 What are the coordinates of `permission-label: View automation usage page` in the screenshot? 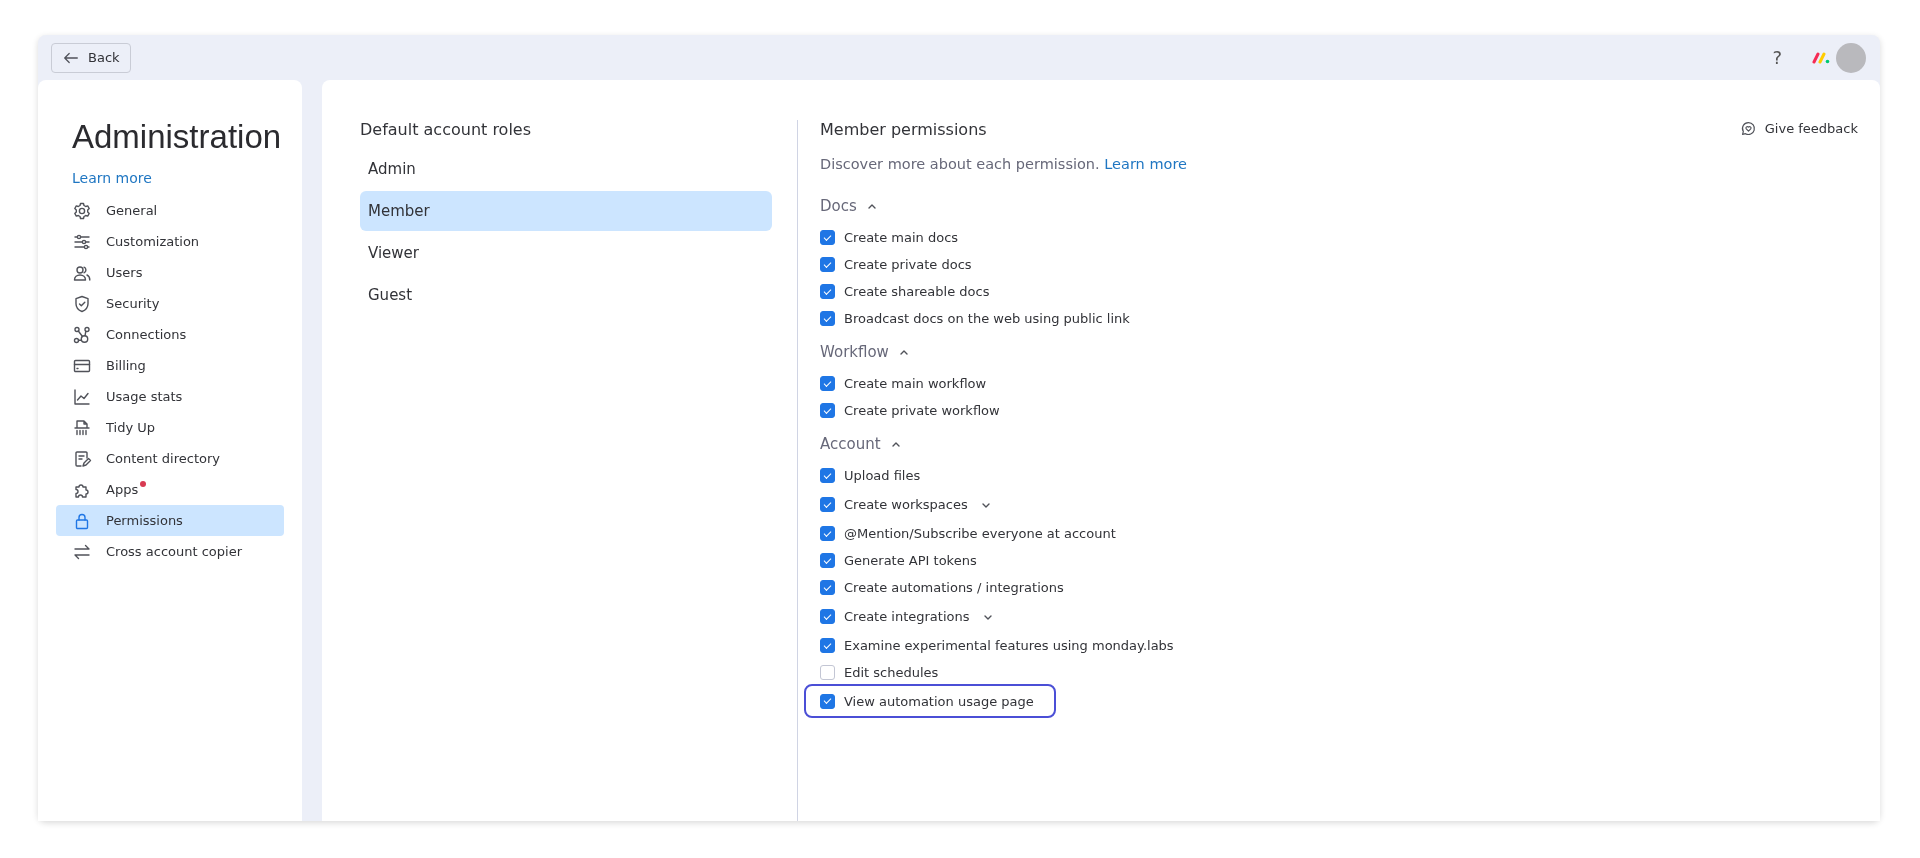 It's located at (939, 701).